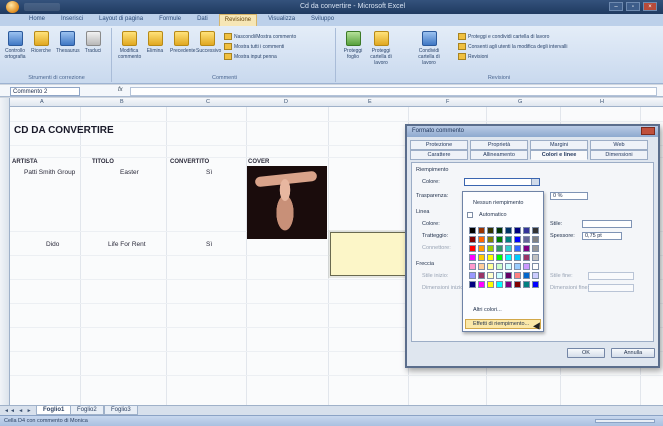  What do you see at coordinates (559, 145) in the screenshot?
I see `tab-margini: Margini` at bounding box center [559, 145].